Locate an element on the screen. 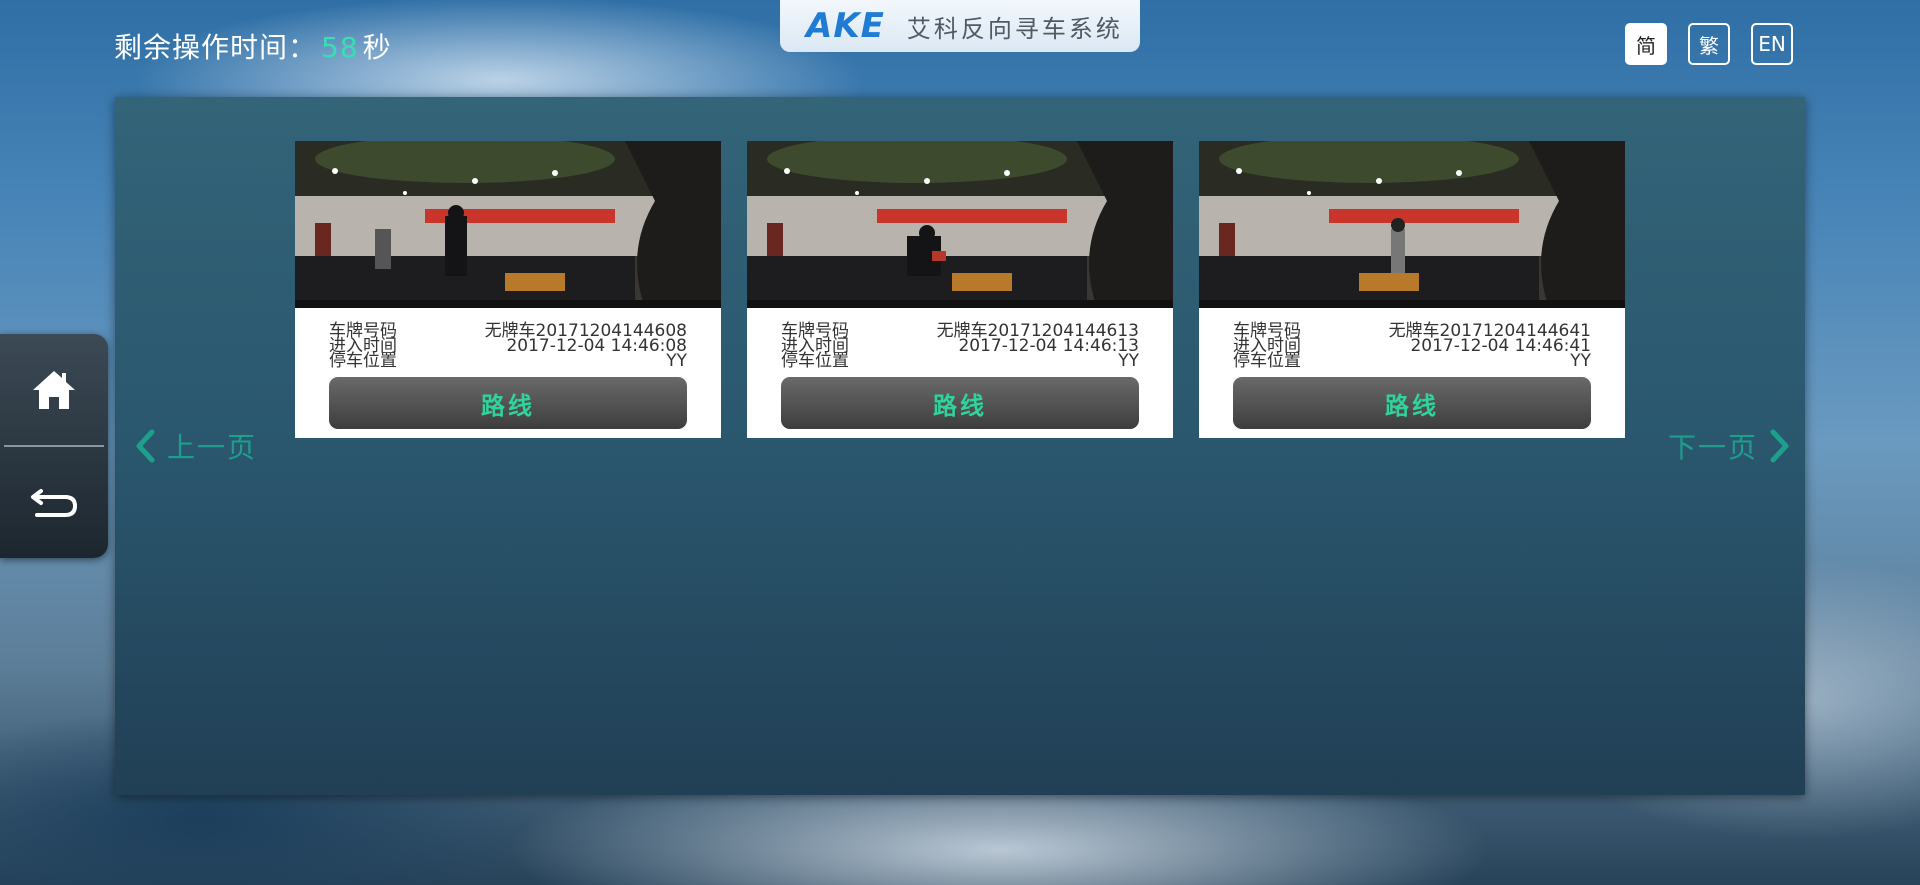 The image size is (1920, 885). lang-english-button: EN is located at coordinates (1772, 44).